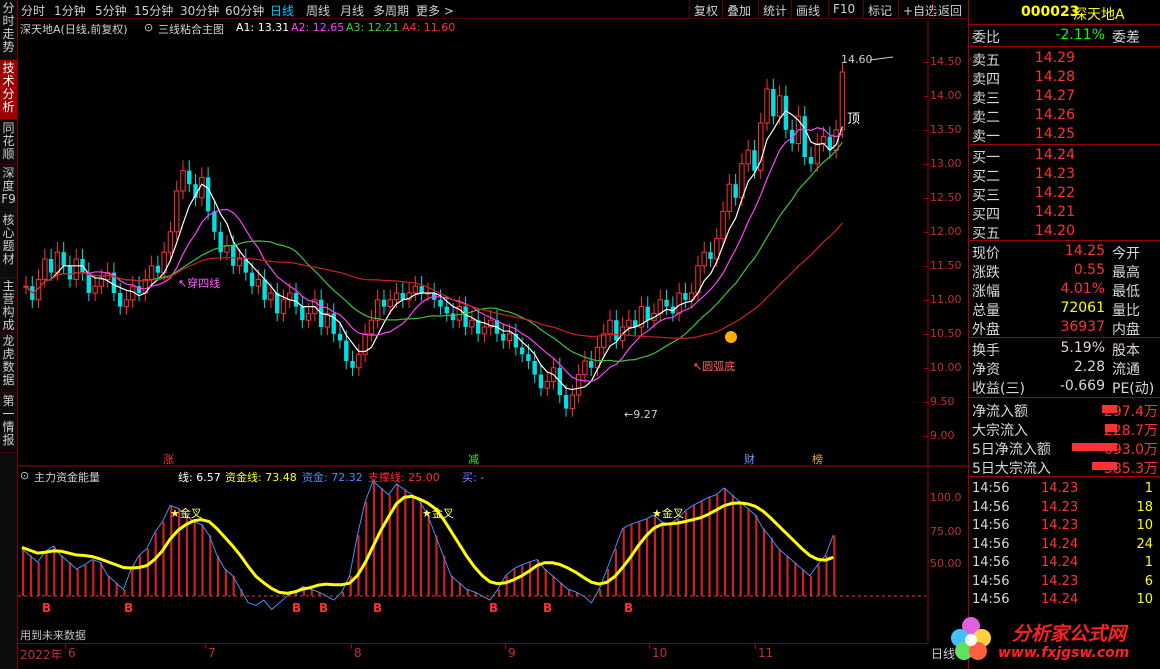 This screenshot has width=1160, height=669. I want to click on bid-price: 14.23, so click(1054, 174).